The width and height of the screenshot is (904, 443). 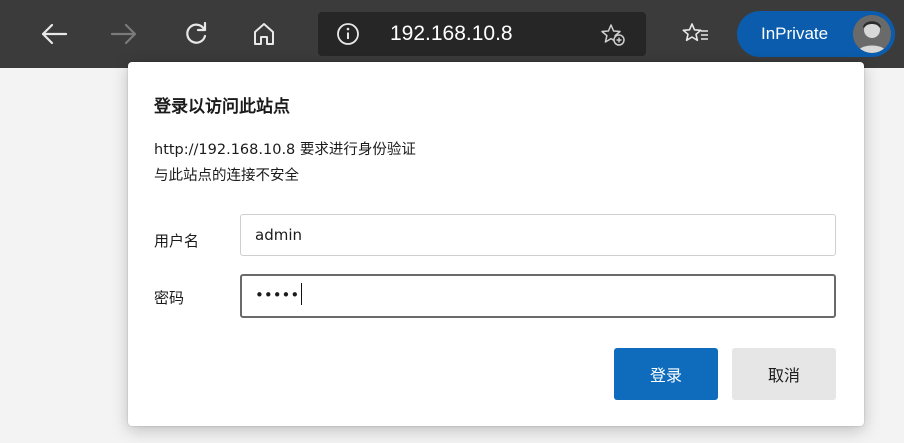 What do you see at coordinates (666, 374) in the screenshot?
I see `login-button: 登录` at bounding box center [666, 374].